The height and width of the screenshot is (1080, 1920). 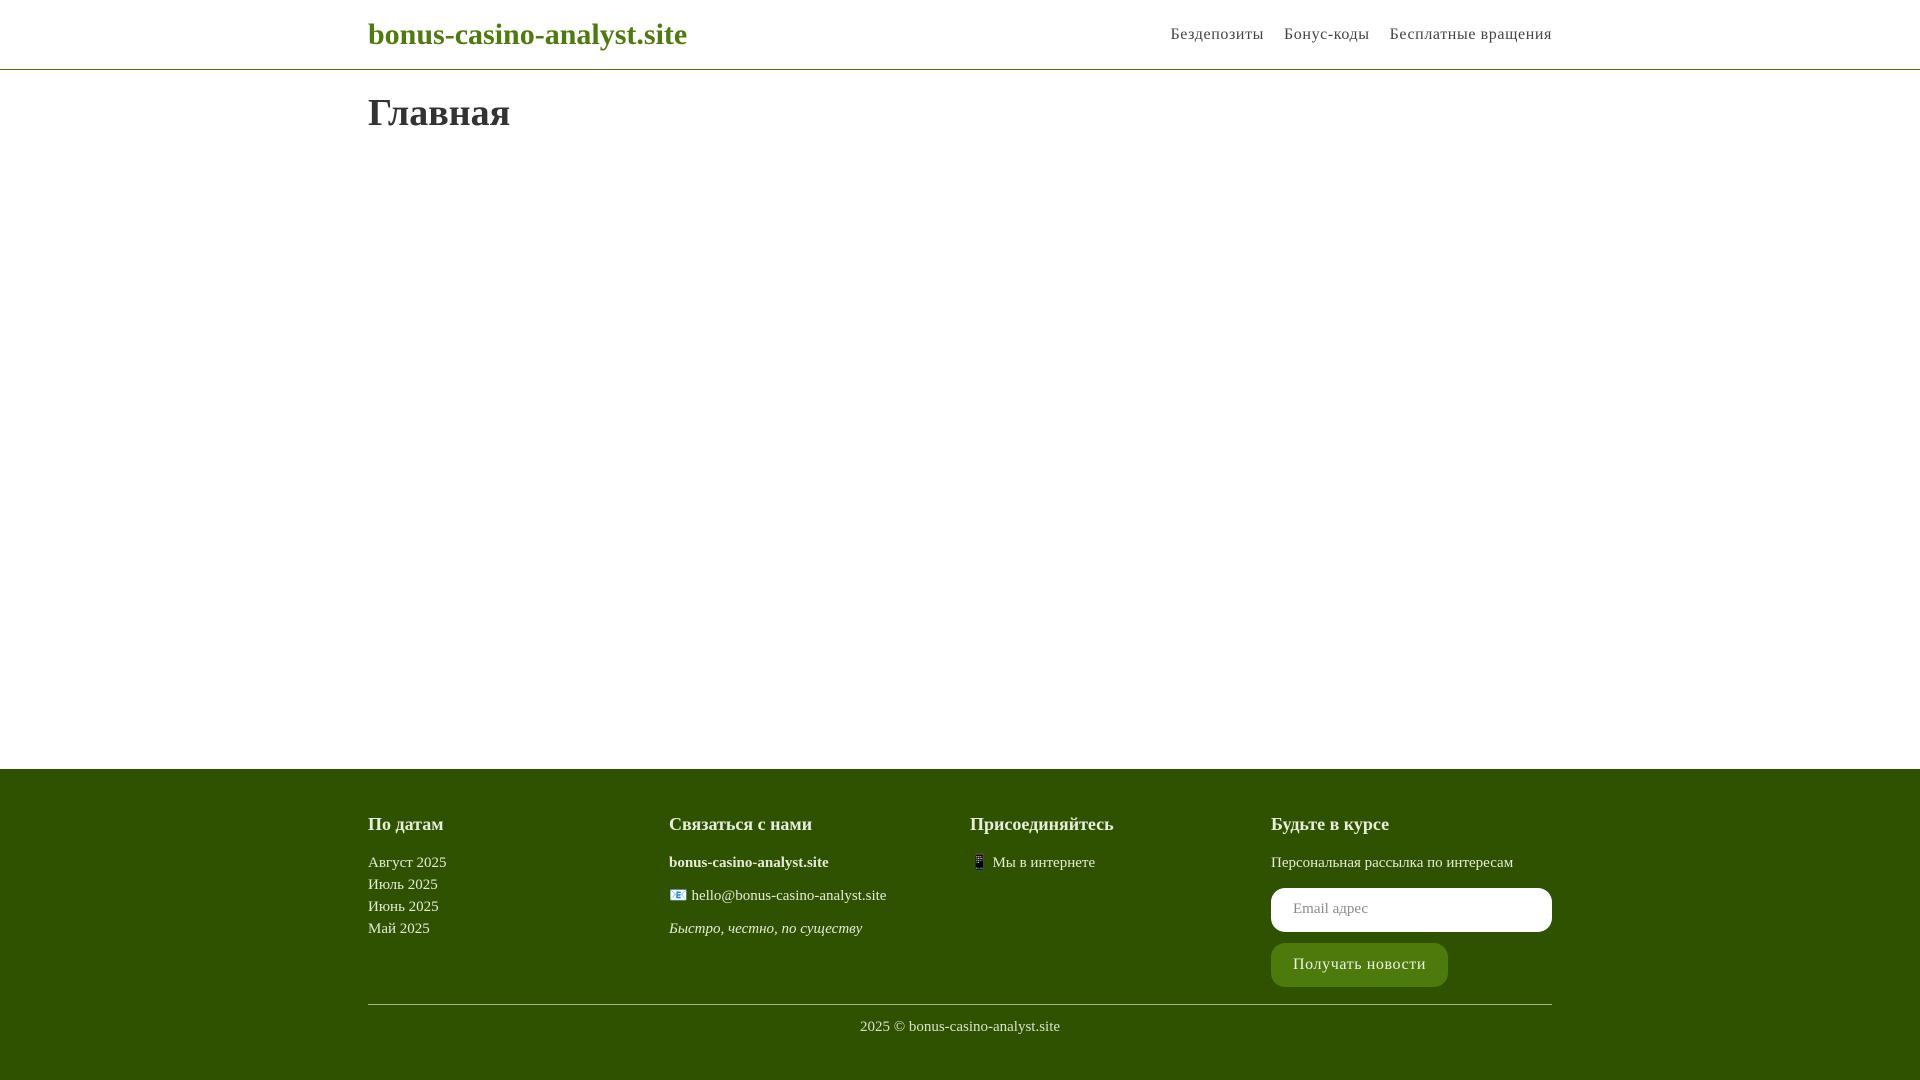 What do you see at coordinates (1360, 964) in the screenshot?
I see `subscribe-button: Получать новости` at bounding box center [1360, 964].